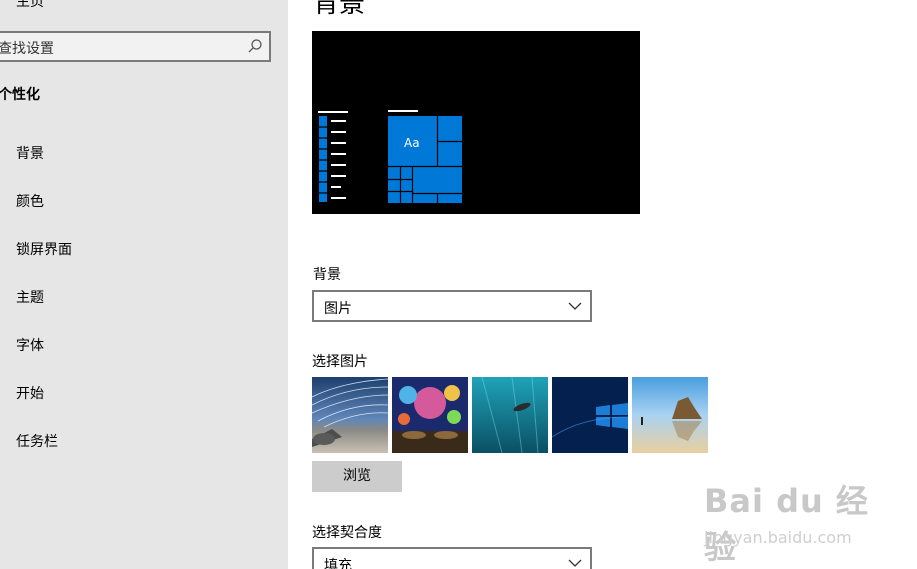  I want to click on preview-tile-text: Aa, so click(412, 143).